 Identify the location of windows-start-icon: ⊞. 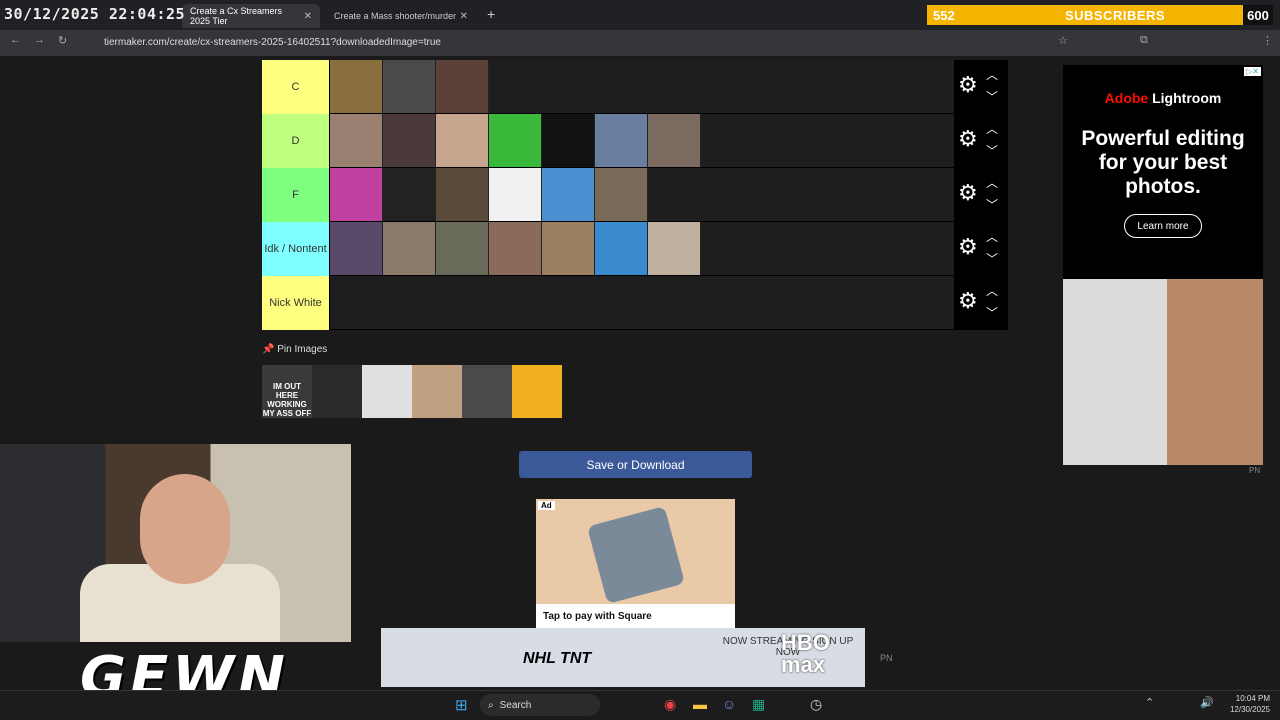
(461, 705).